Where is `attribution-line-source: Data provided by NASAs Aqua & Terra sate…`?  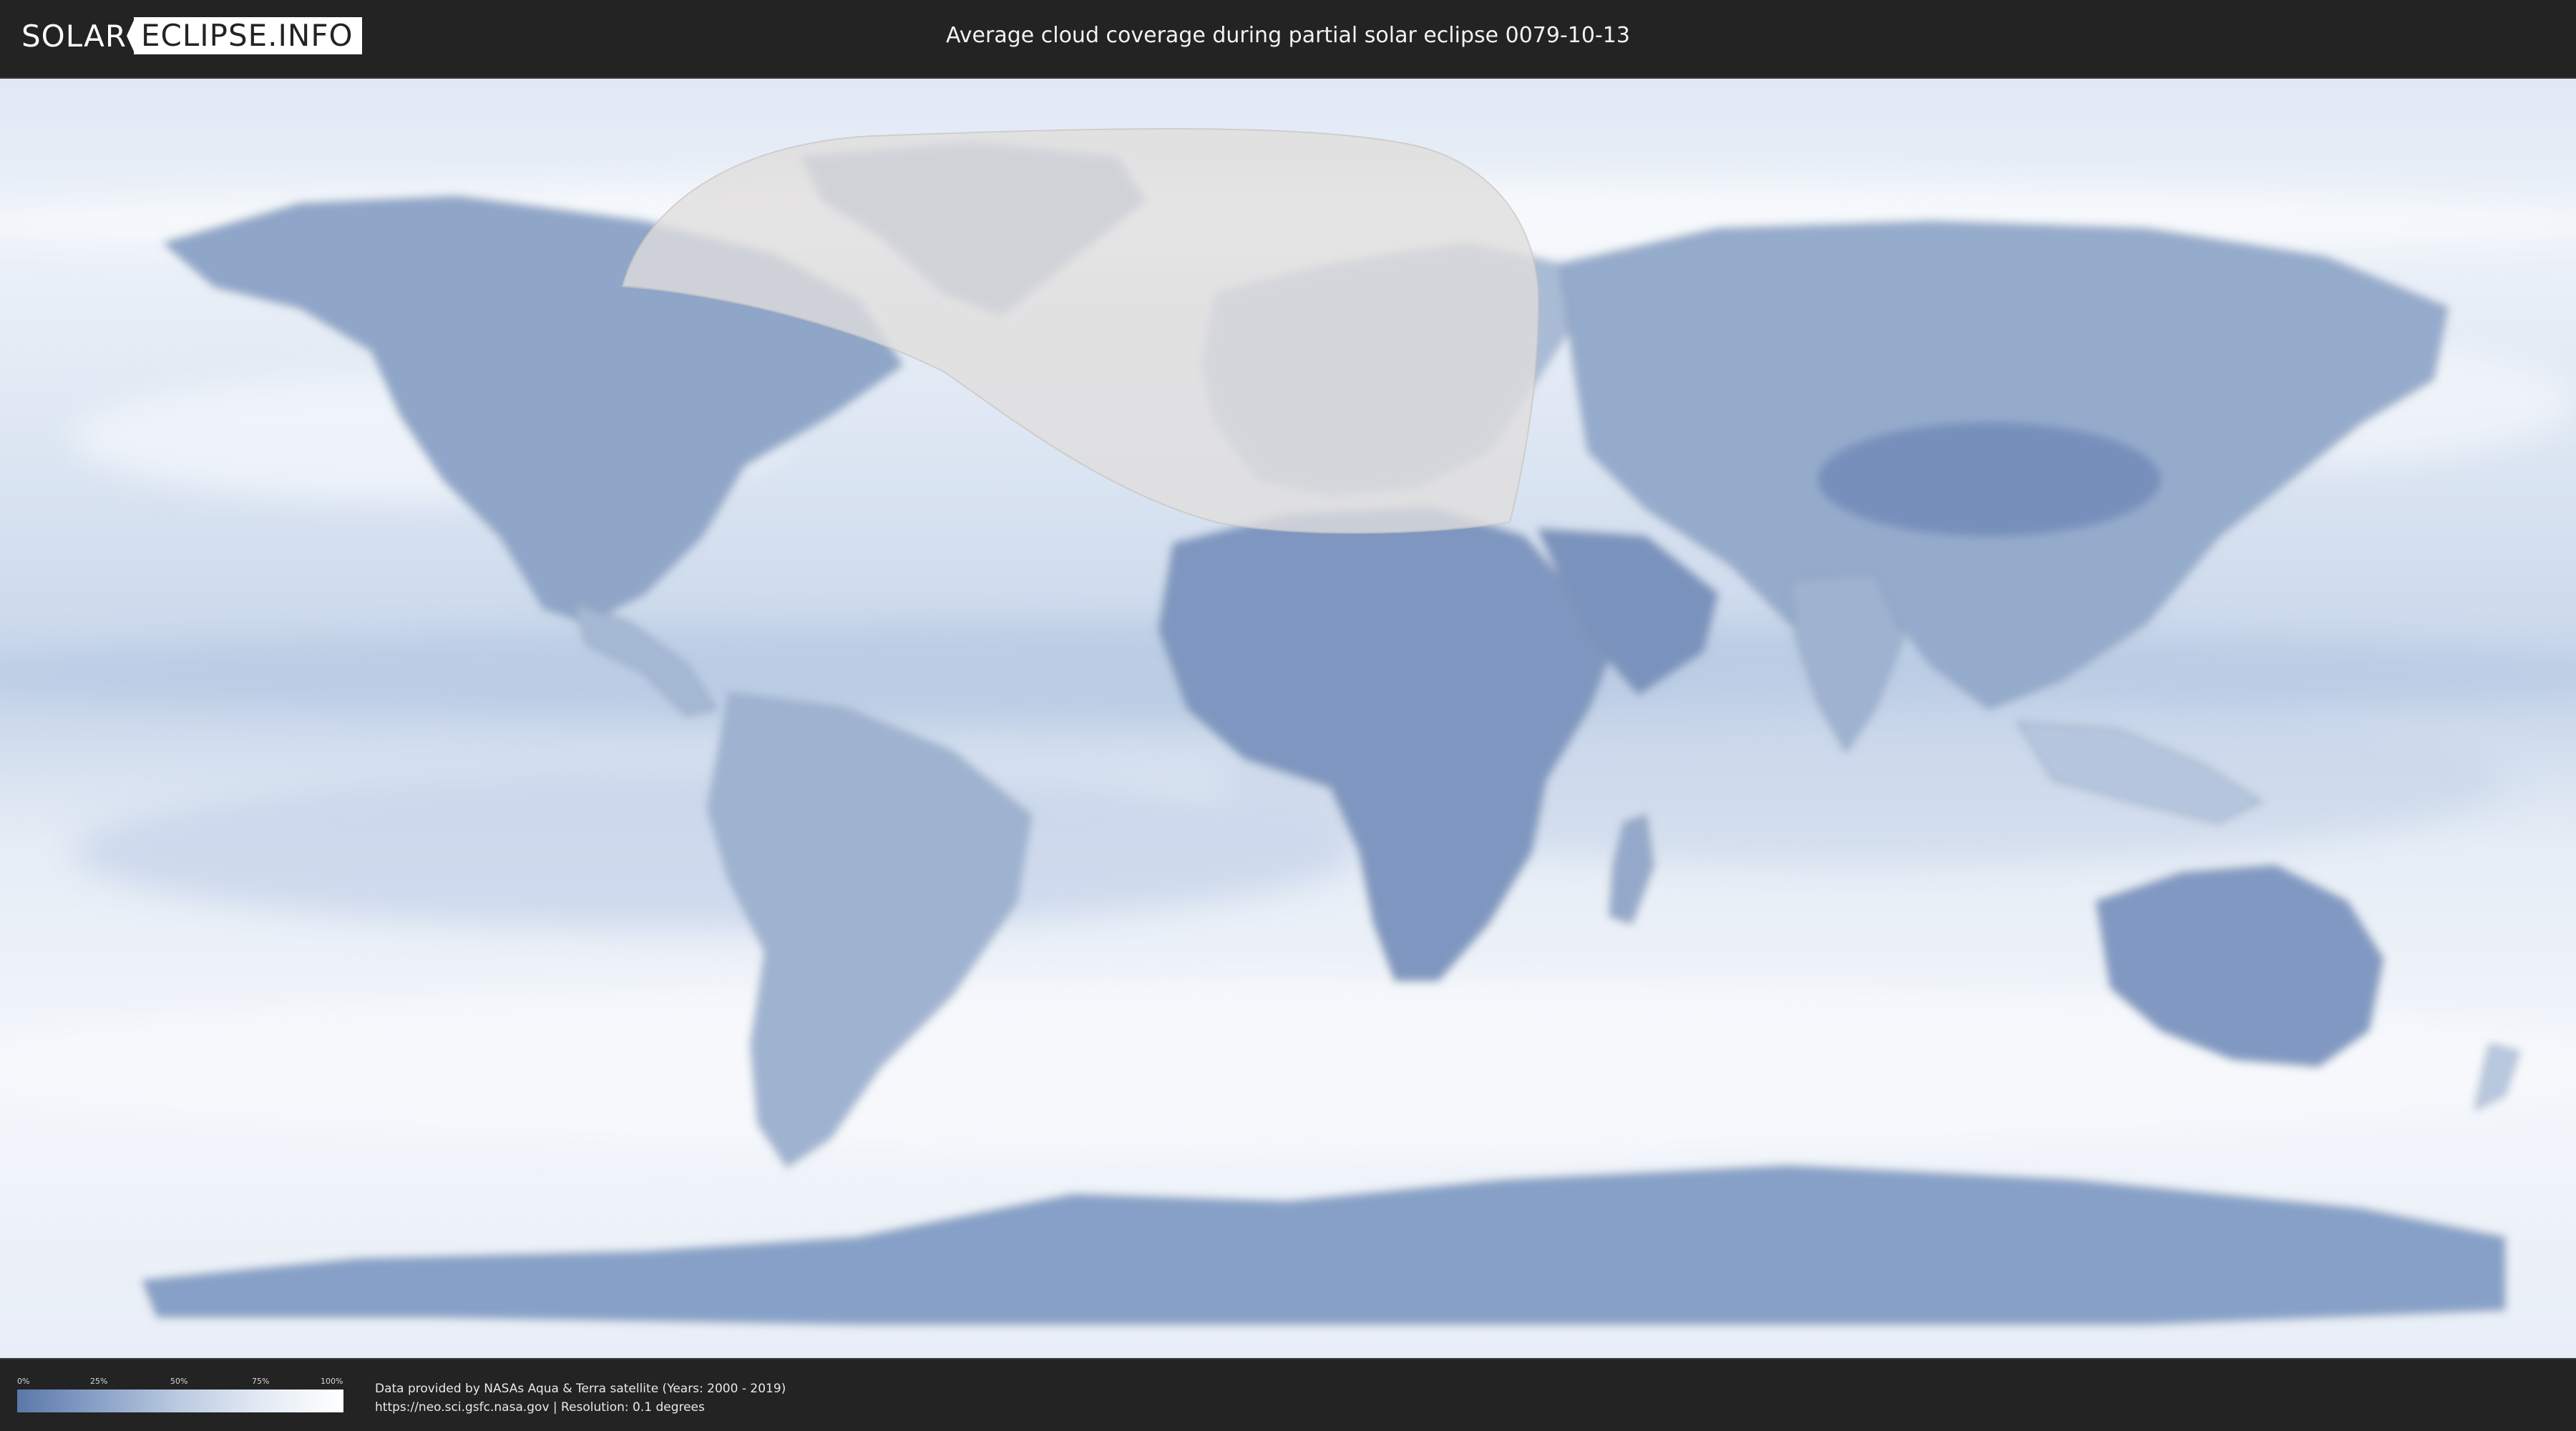
attribution-line-source: Data provided by NASAs Aqua & Terra sate… is located at coordinates (580, 1389).